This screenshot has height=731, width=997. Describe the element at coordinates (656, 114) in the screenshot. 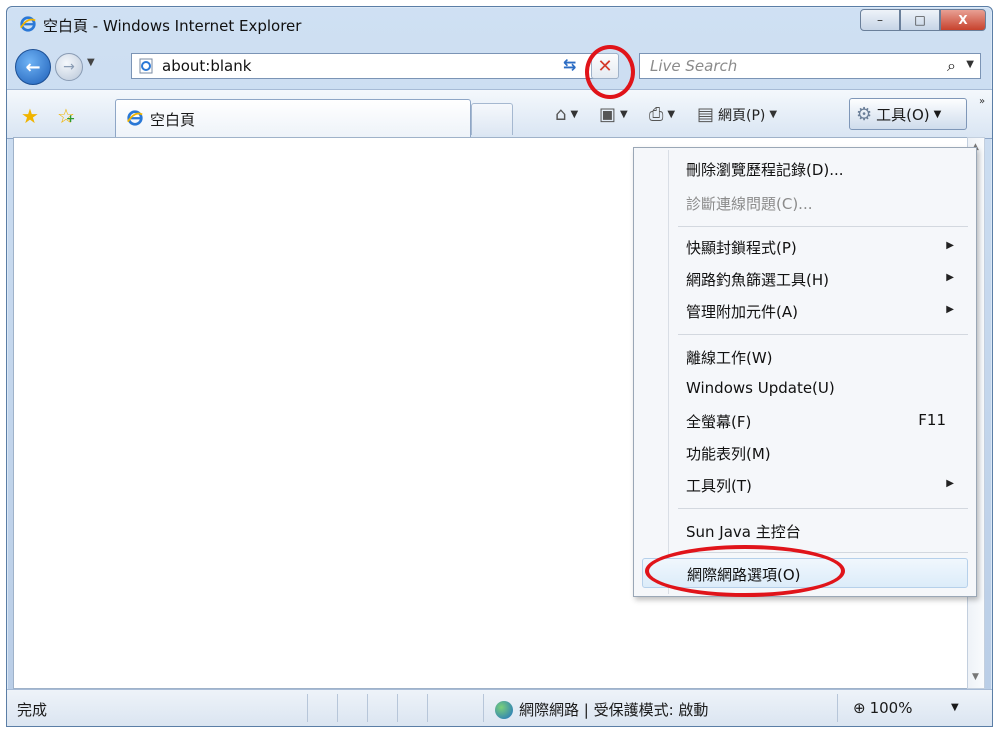

I see `print-icon: ⎙` at that location.